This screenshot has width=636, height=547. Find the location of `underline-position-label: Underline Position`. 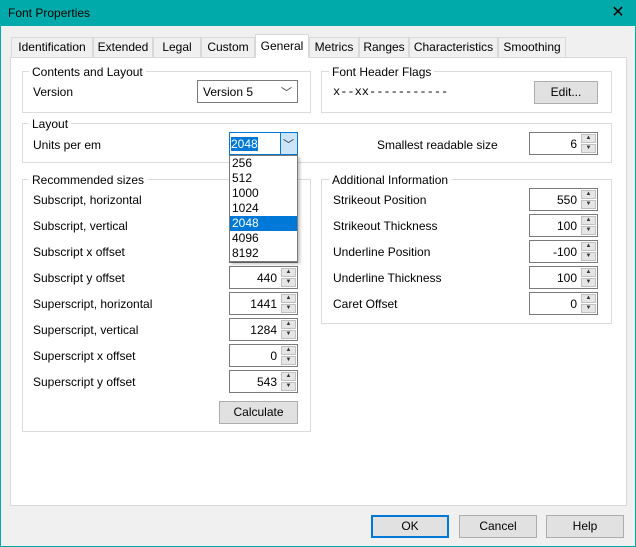

underline-position-label: Underline Position is located at coordinates (382, 252).